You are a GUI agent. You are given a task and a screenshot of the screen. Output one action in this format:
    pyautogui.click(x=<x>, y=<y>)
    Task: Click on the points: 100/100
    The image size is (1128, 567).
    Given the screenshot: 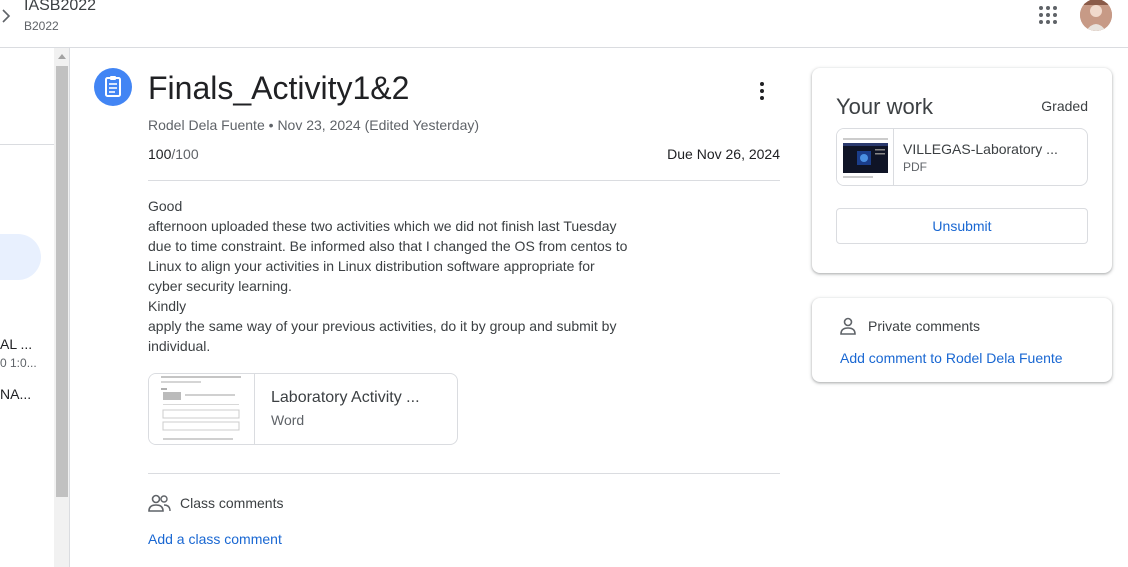 What is the action you would take?
    pyautogui.click(x=173, y=154)
    